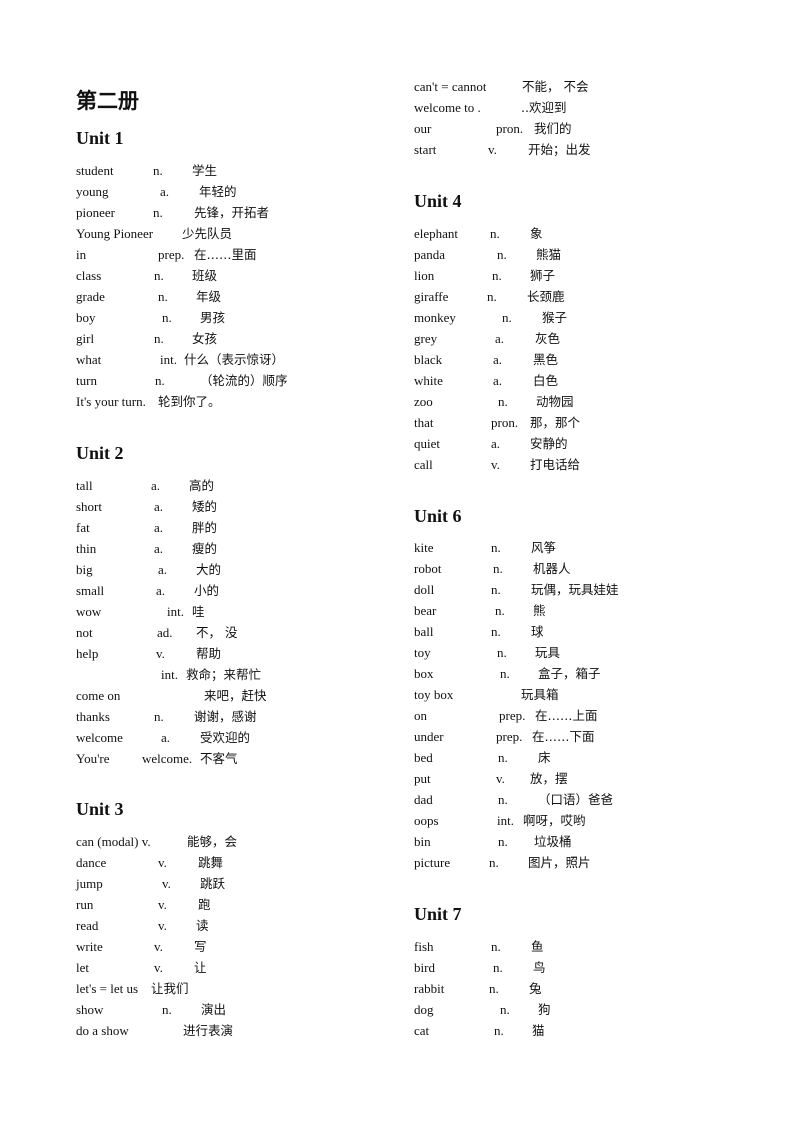  I want to click on vocab-word: not, so click(84, 632).